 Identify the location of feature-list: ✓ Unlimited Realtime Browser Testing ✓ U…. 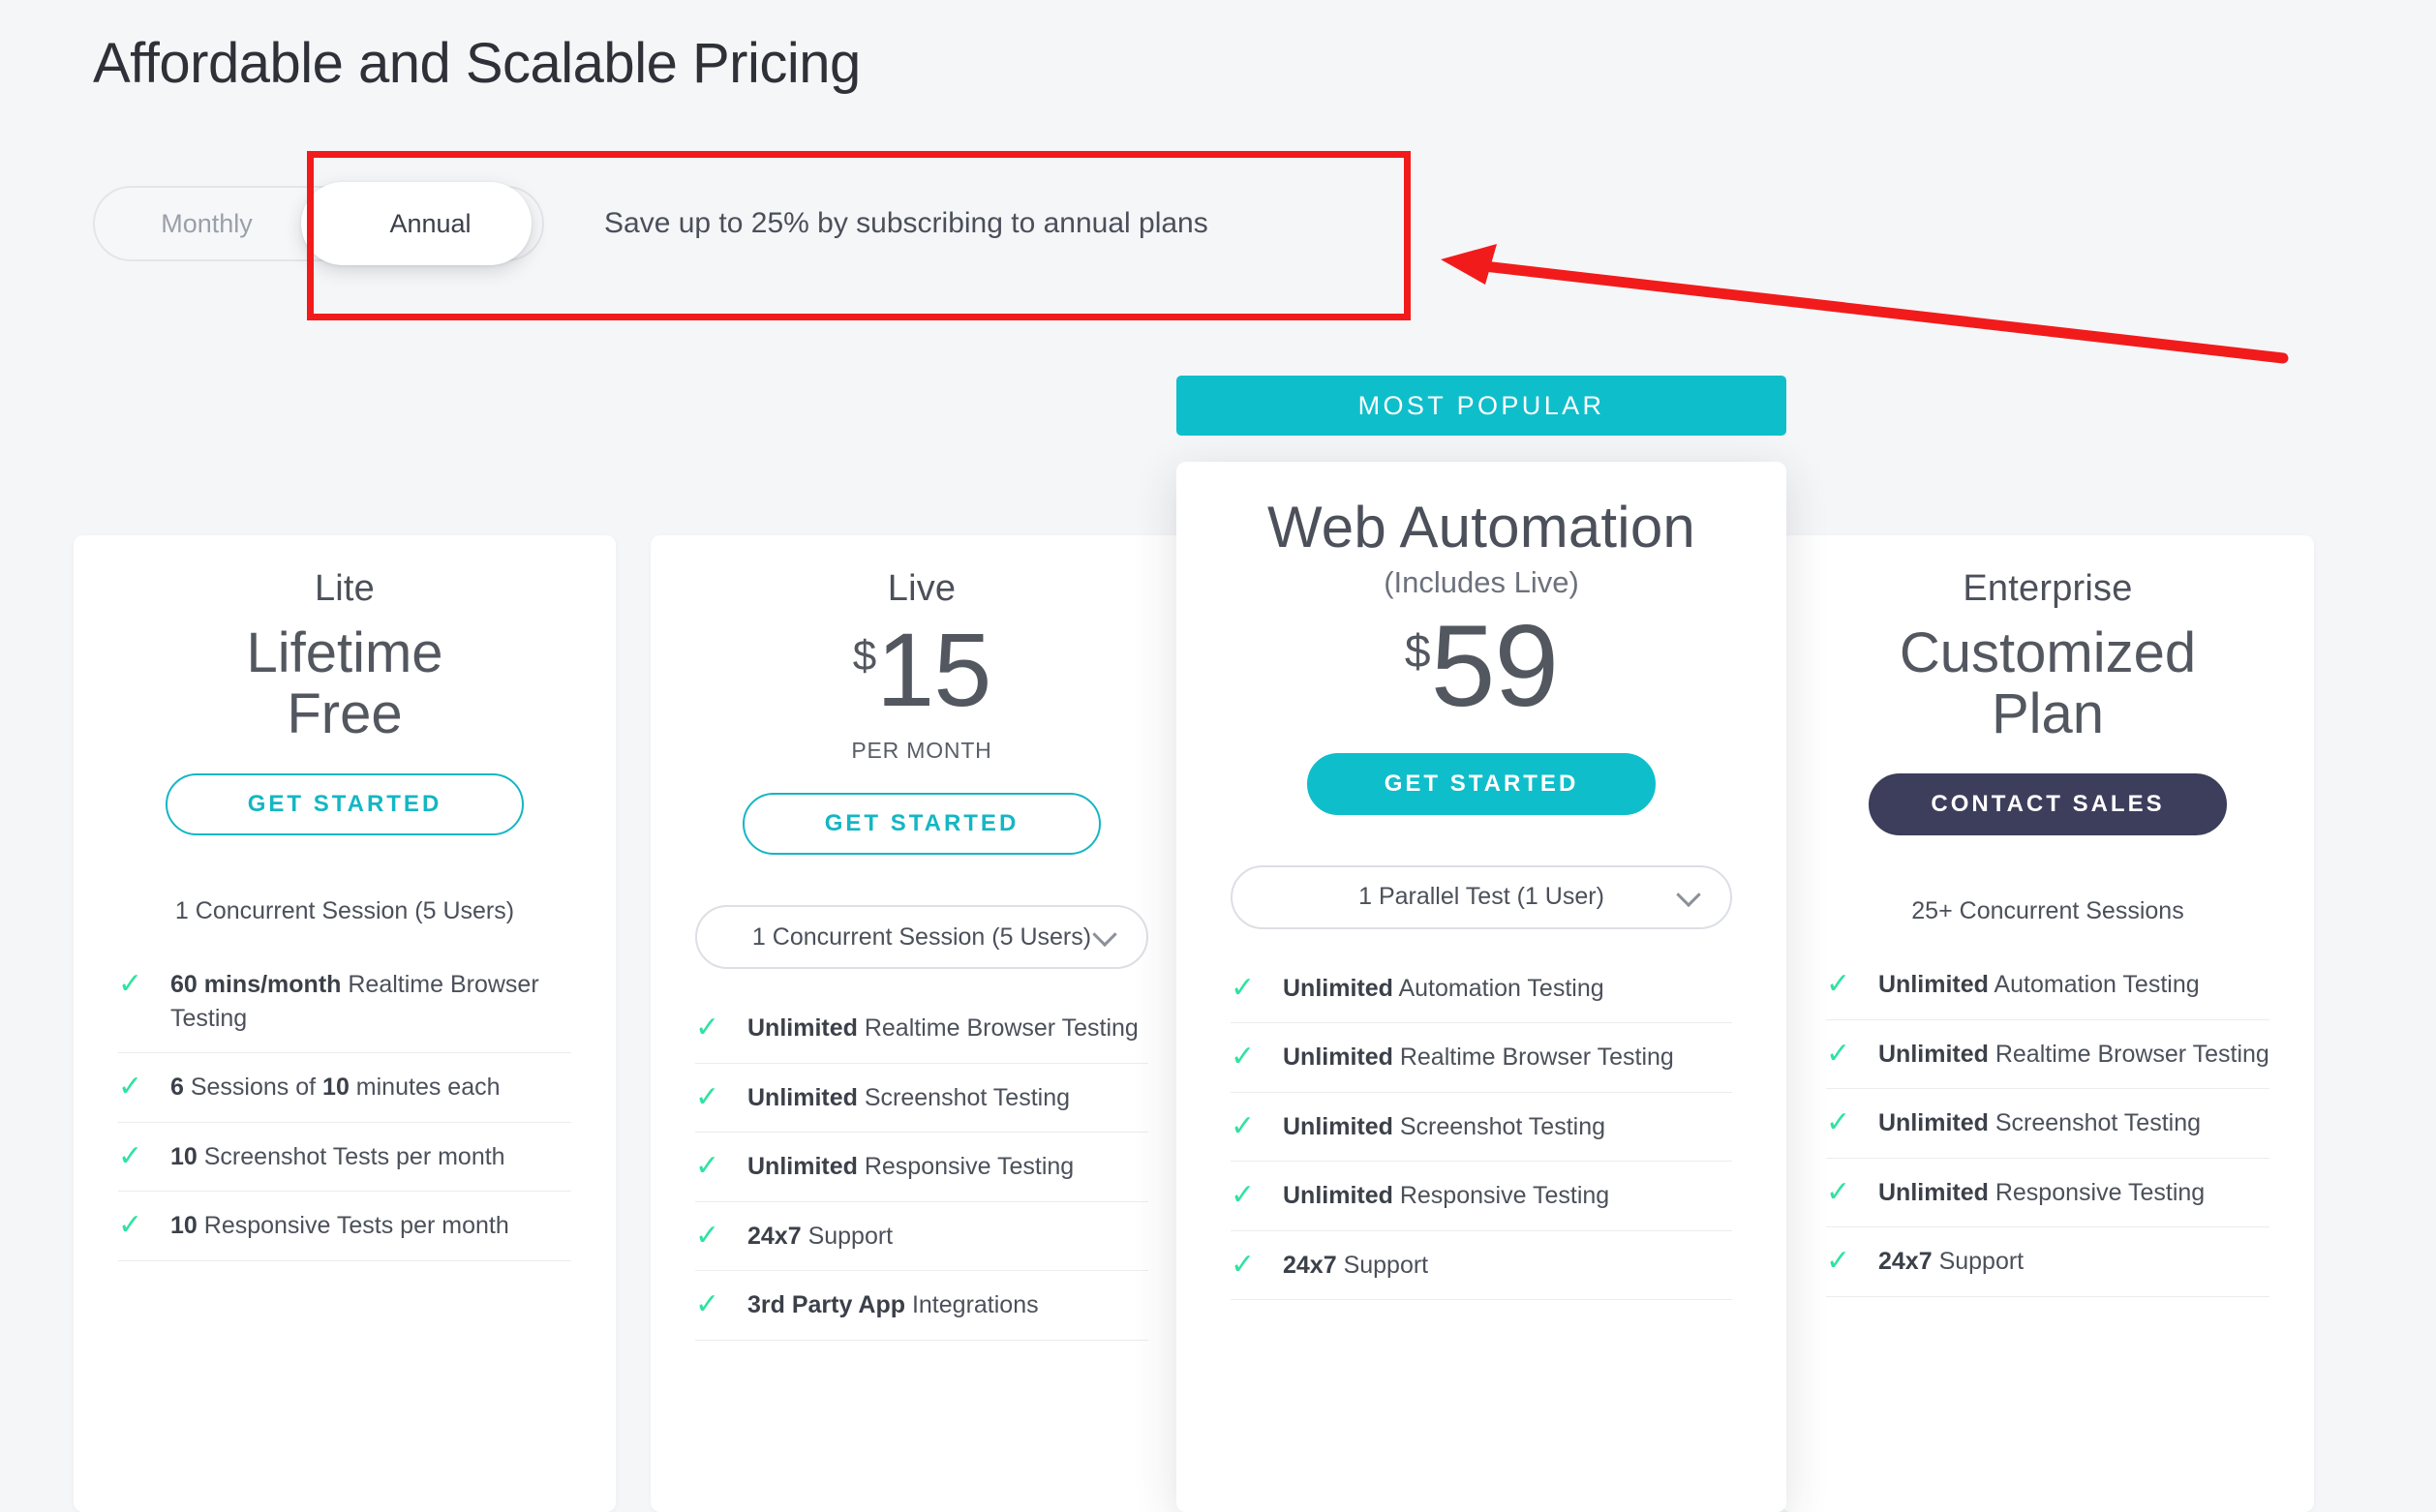
(921, 1167).